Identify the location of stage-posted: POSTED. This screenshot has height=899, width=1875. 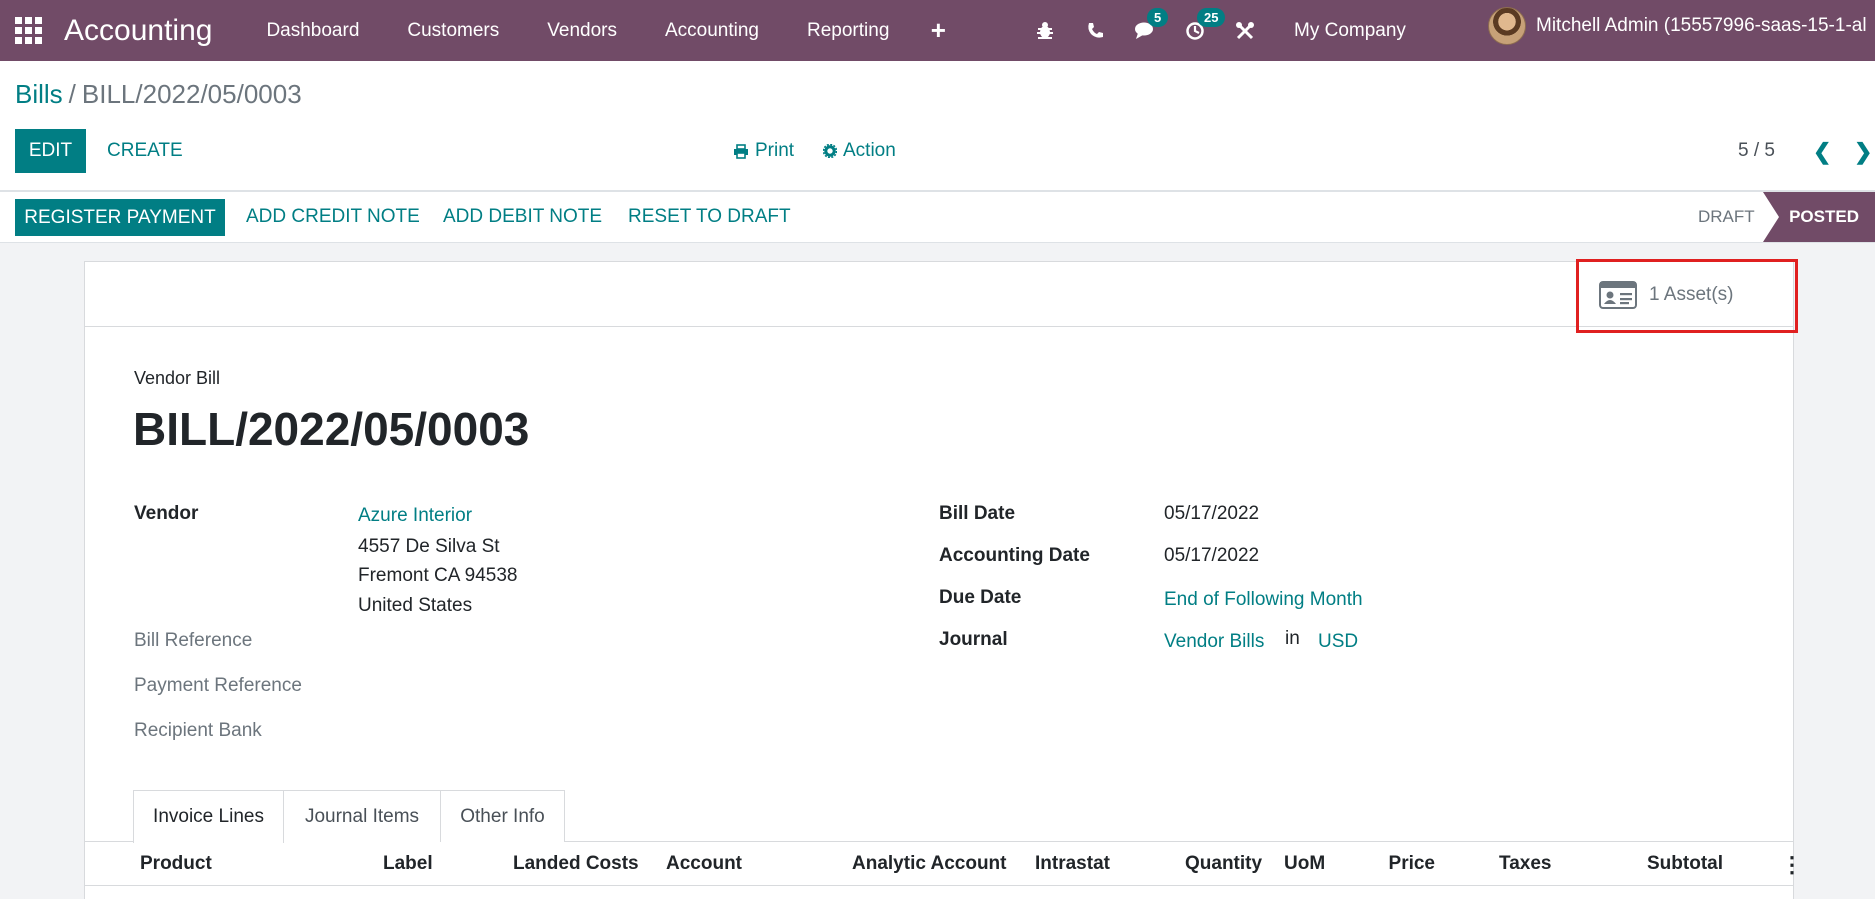
(1819, 217).